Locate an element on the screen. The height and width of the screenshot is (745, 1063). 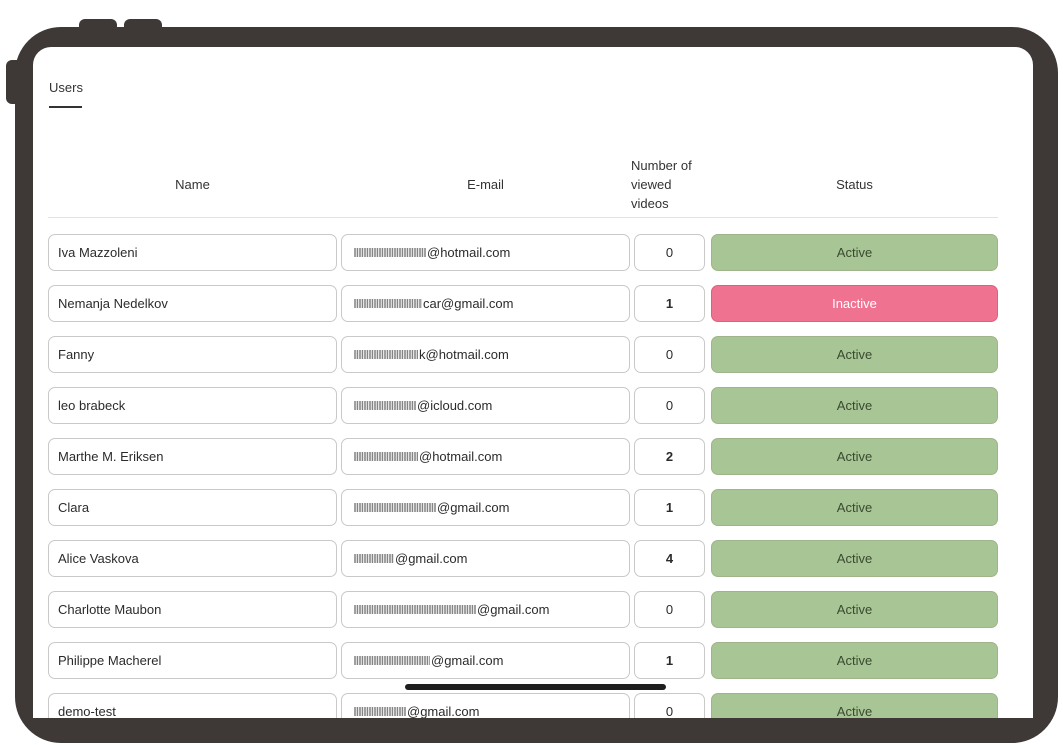
user-name-field: Philippe Macherel is located at coordinates (192, 660).